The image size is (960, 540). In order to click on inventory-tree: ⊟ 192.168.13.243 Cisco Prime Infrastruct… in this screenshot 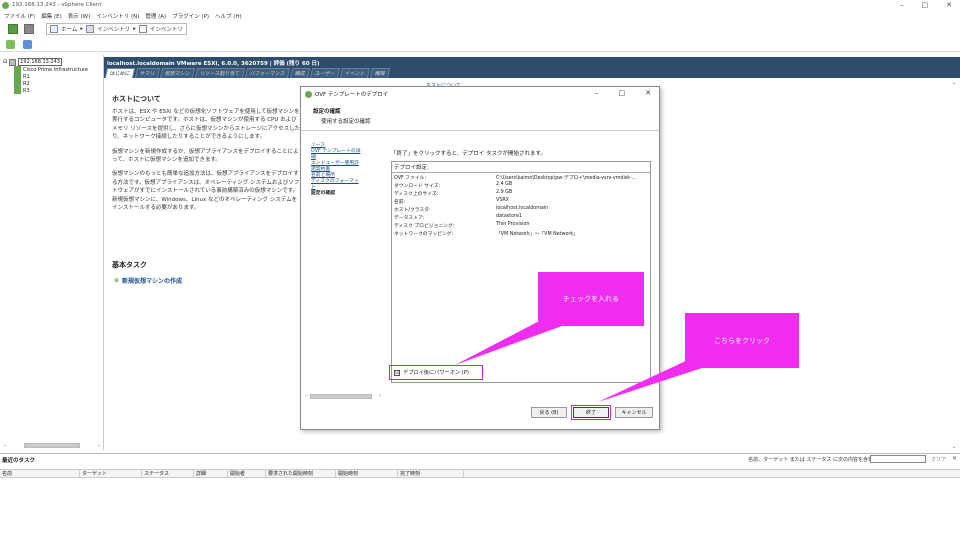, I will do `click(52, 252)`.